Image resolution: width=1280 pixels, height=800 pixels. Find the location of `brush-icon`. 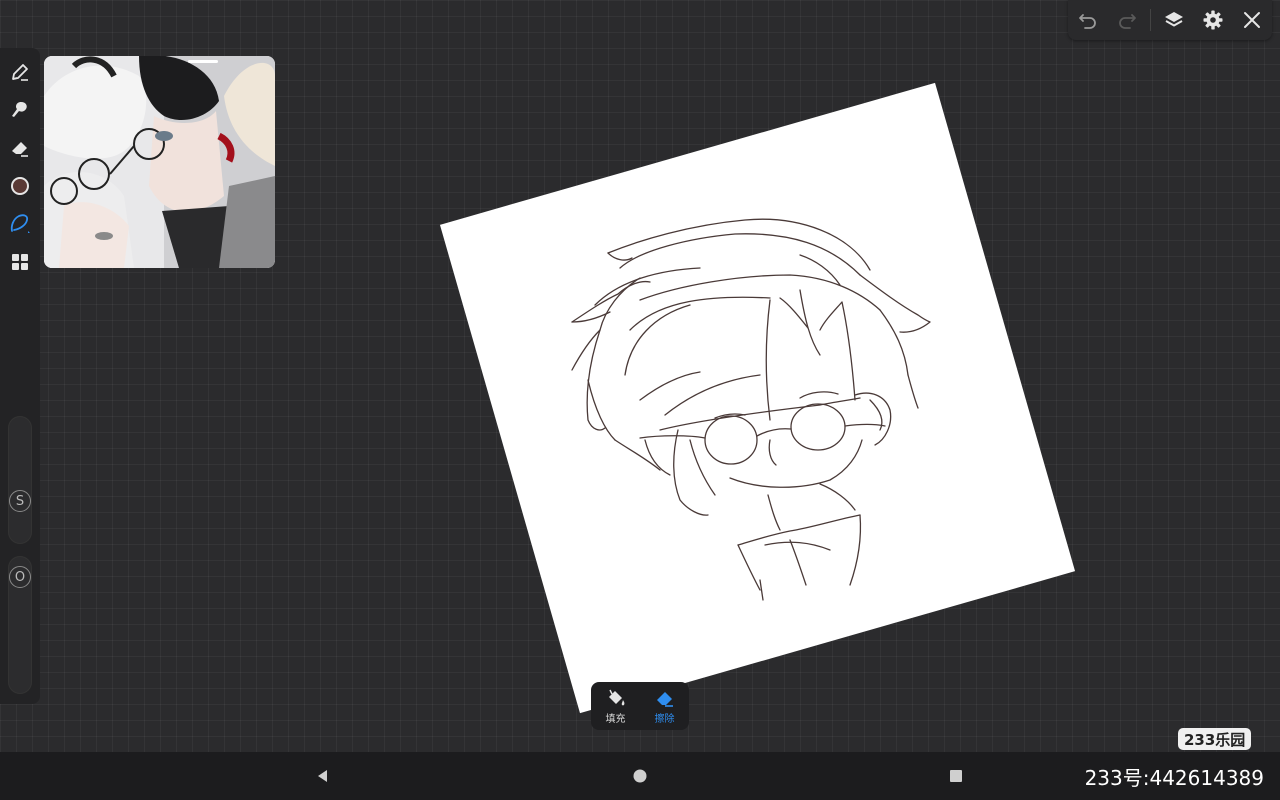

brush-icon is located at coordinates (20, 72).